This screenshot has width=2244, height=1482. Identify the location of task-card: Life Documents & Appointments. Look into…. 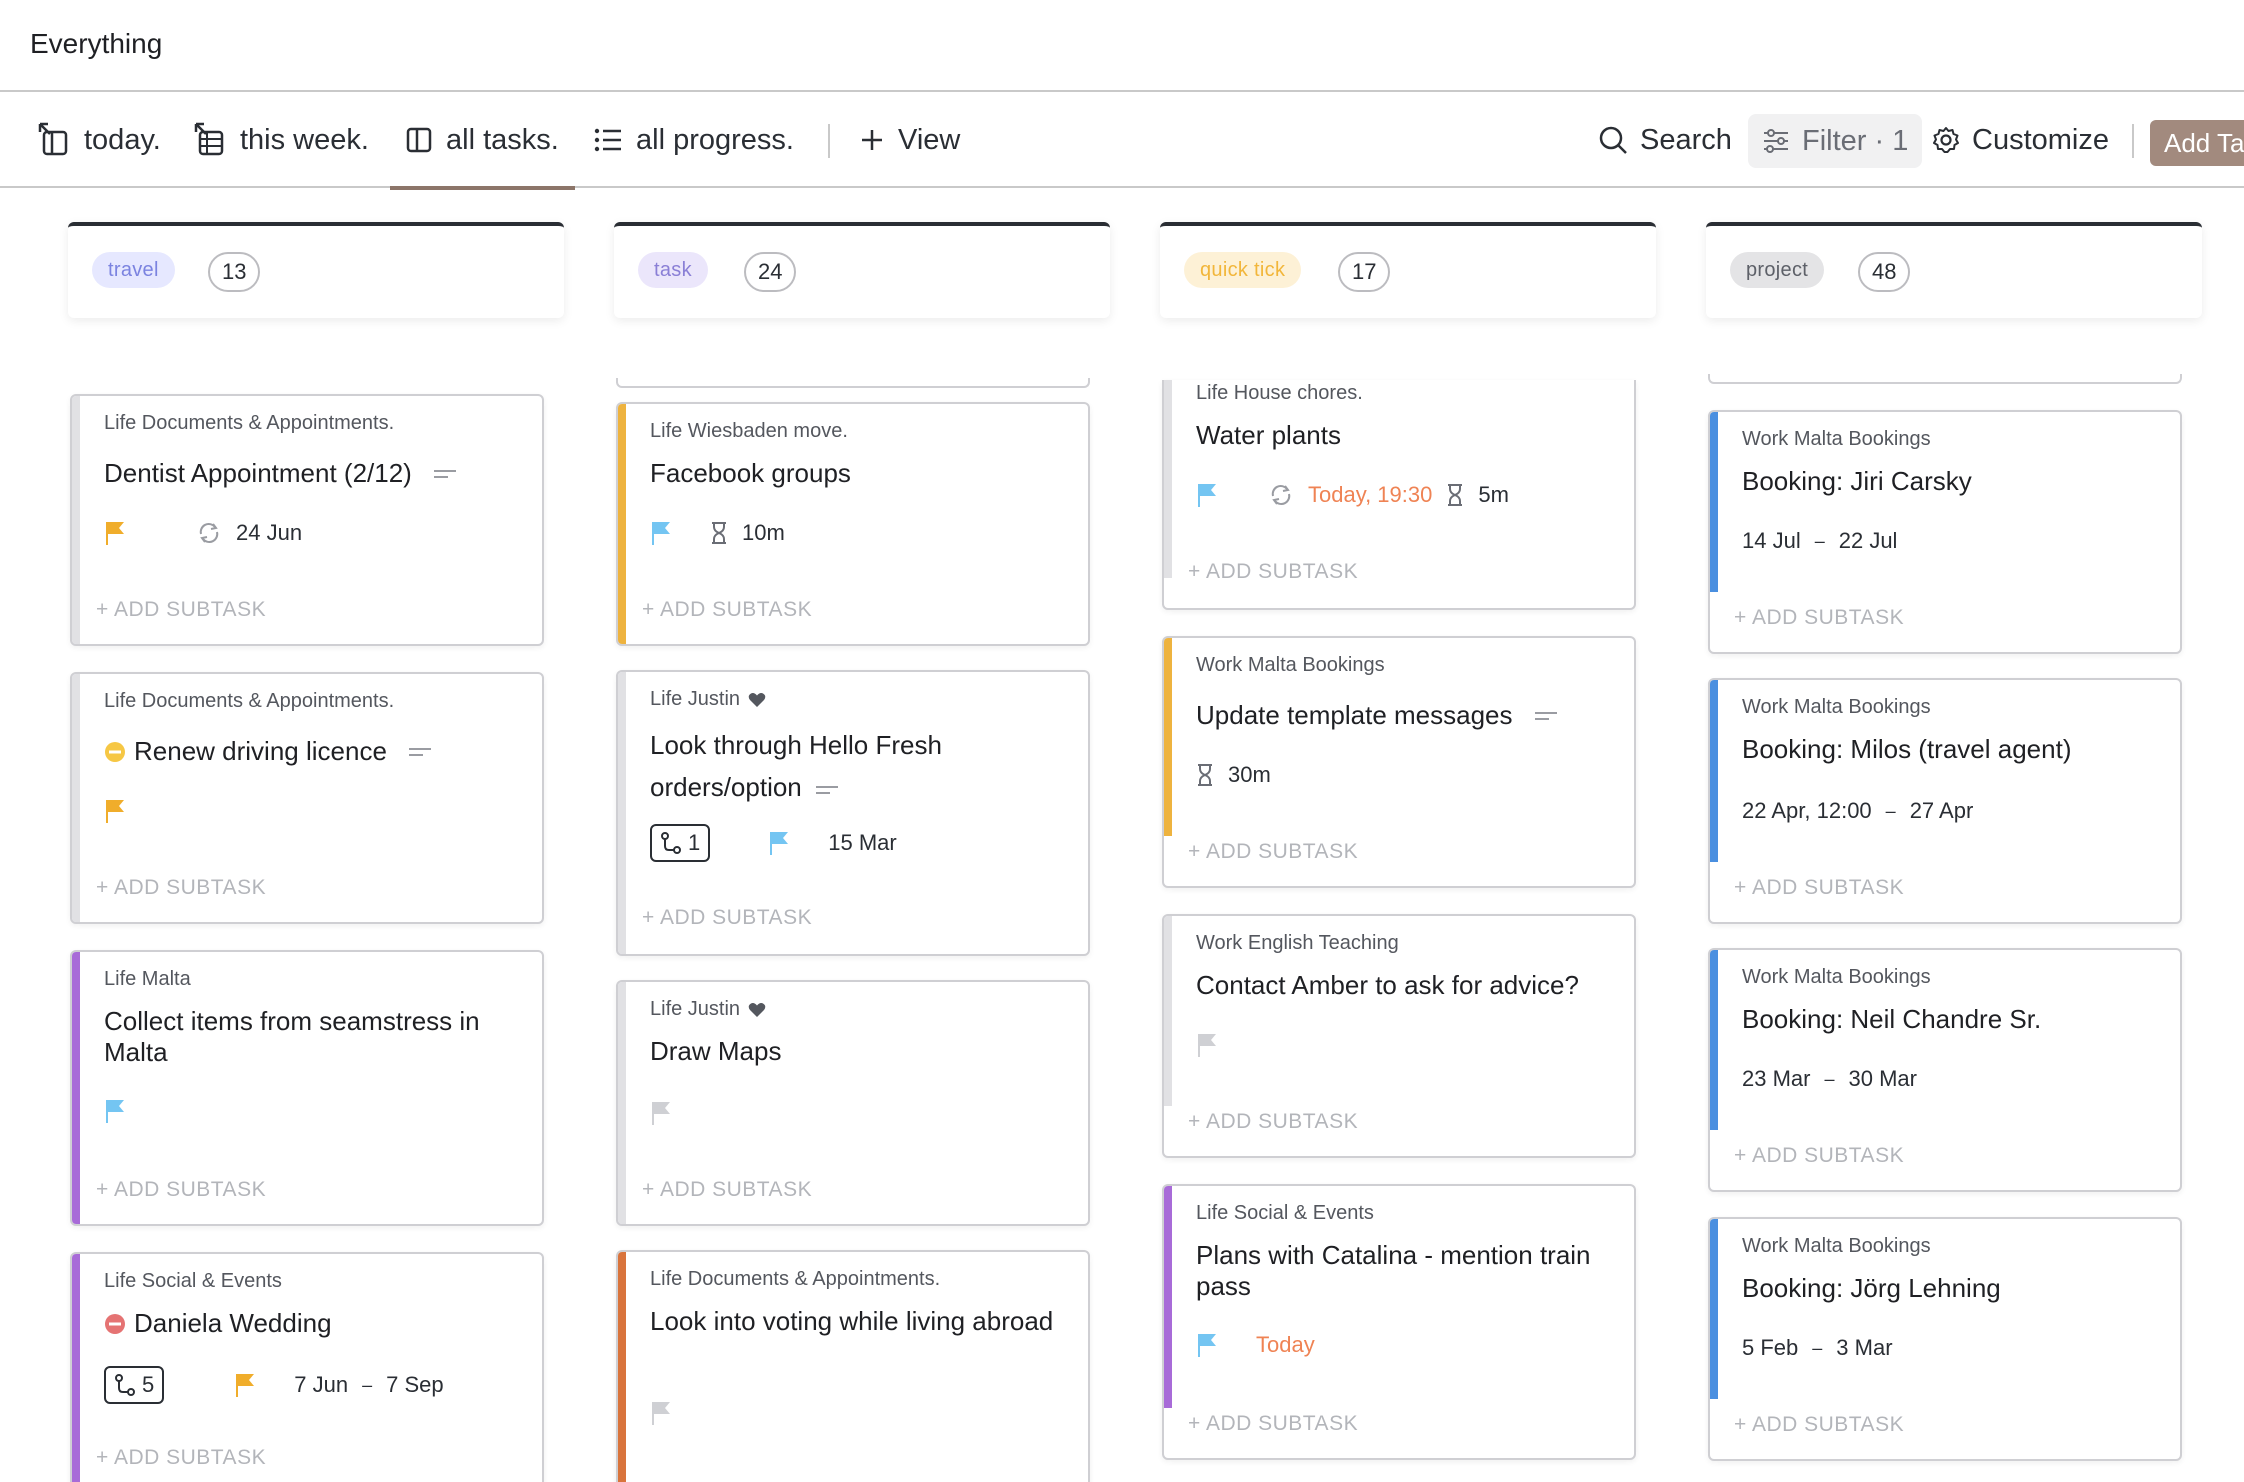
(853, 1366).